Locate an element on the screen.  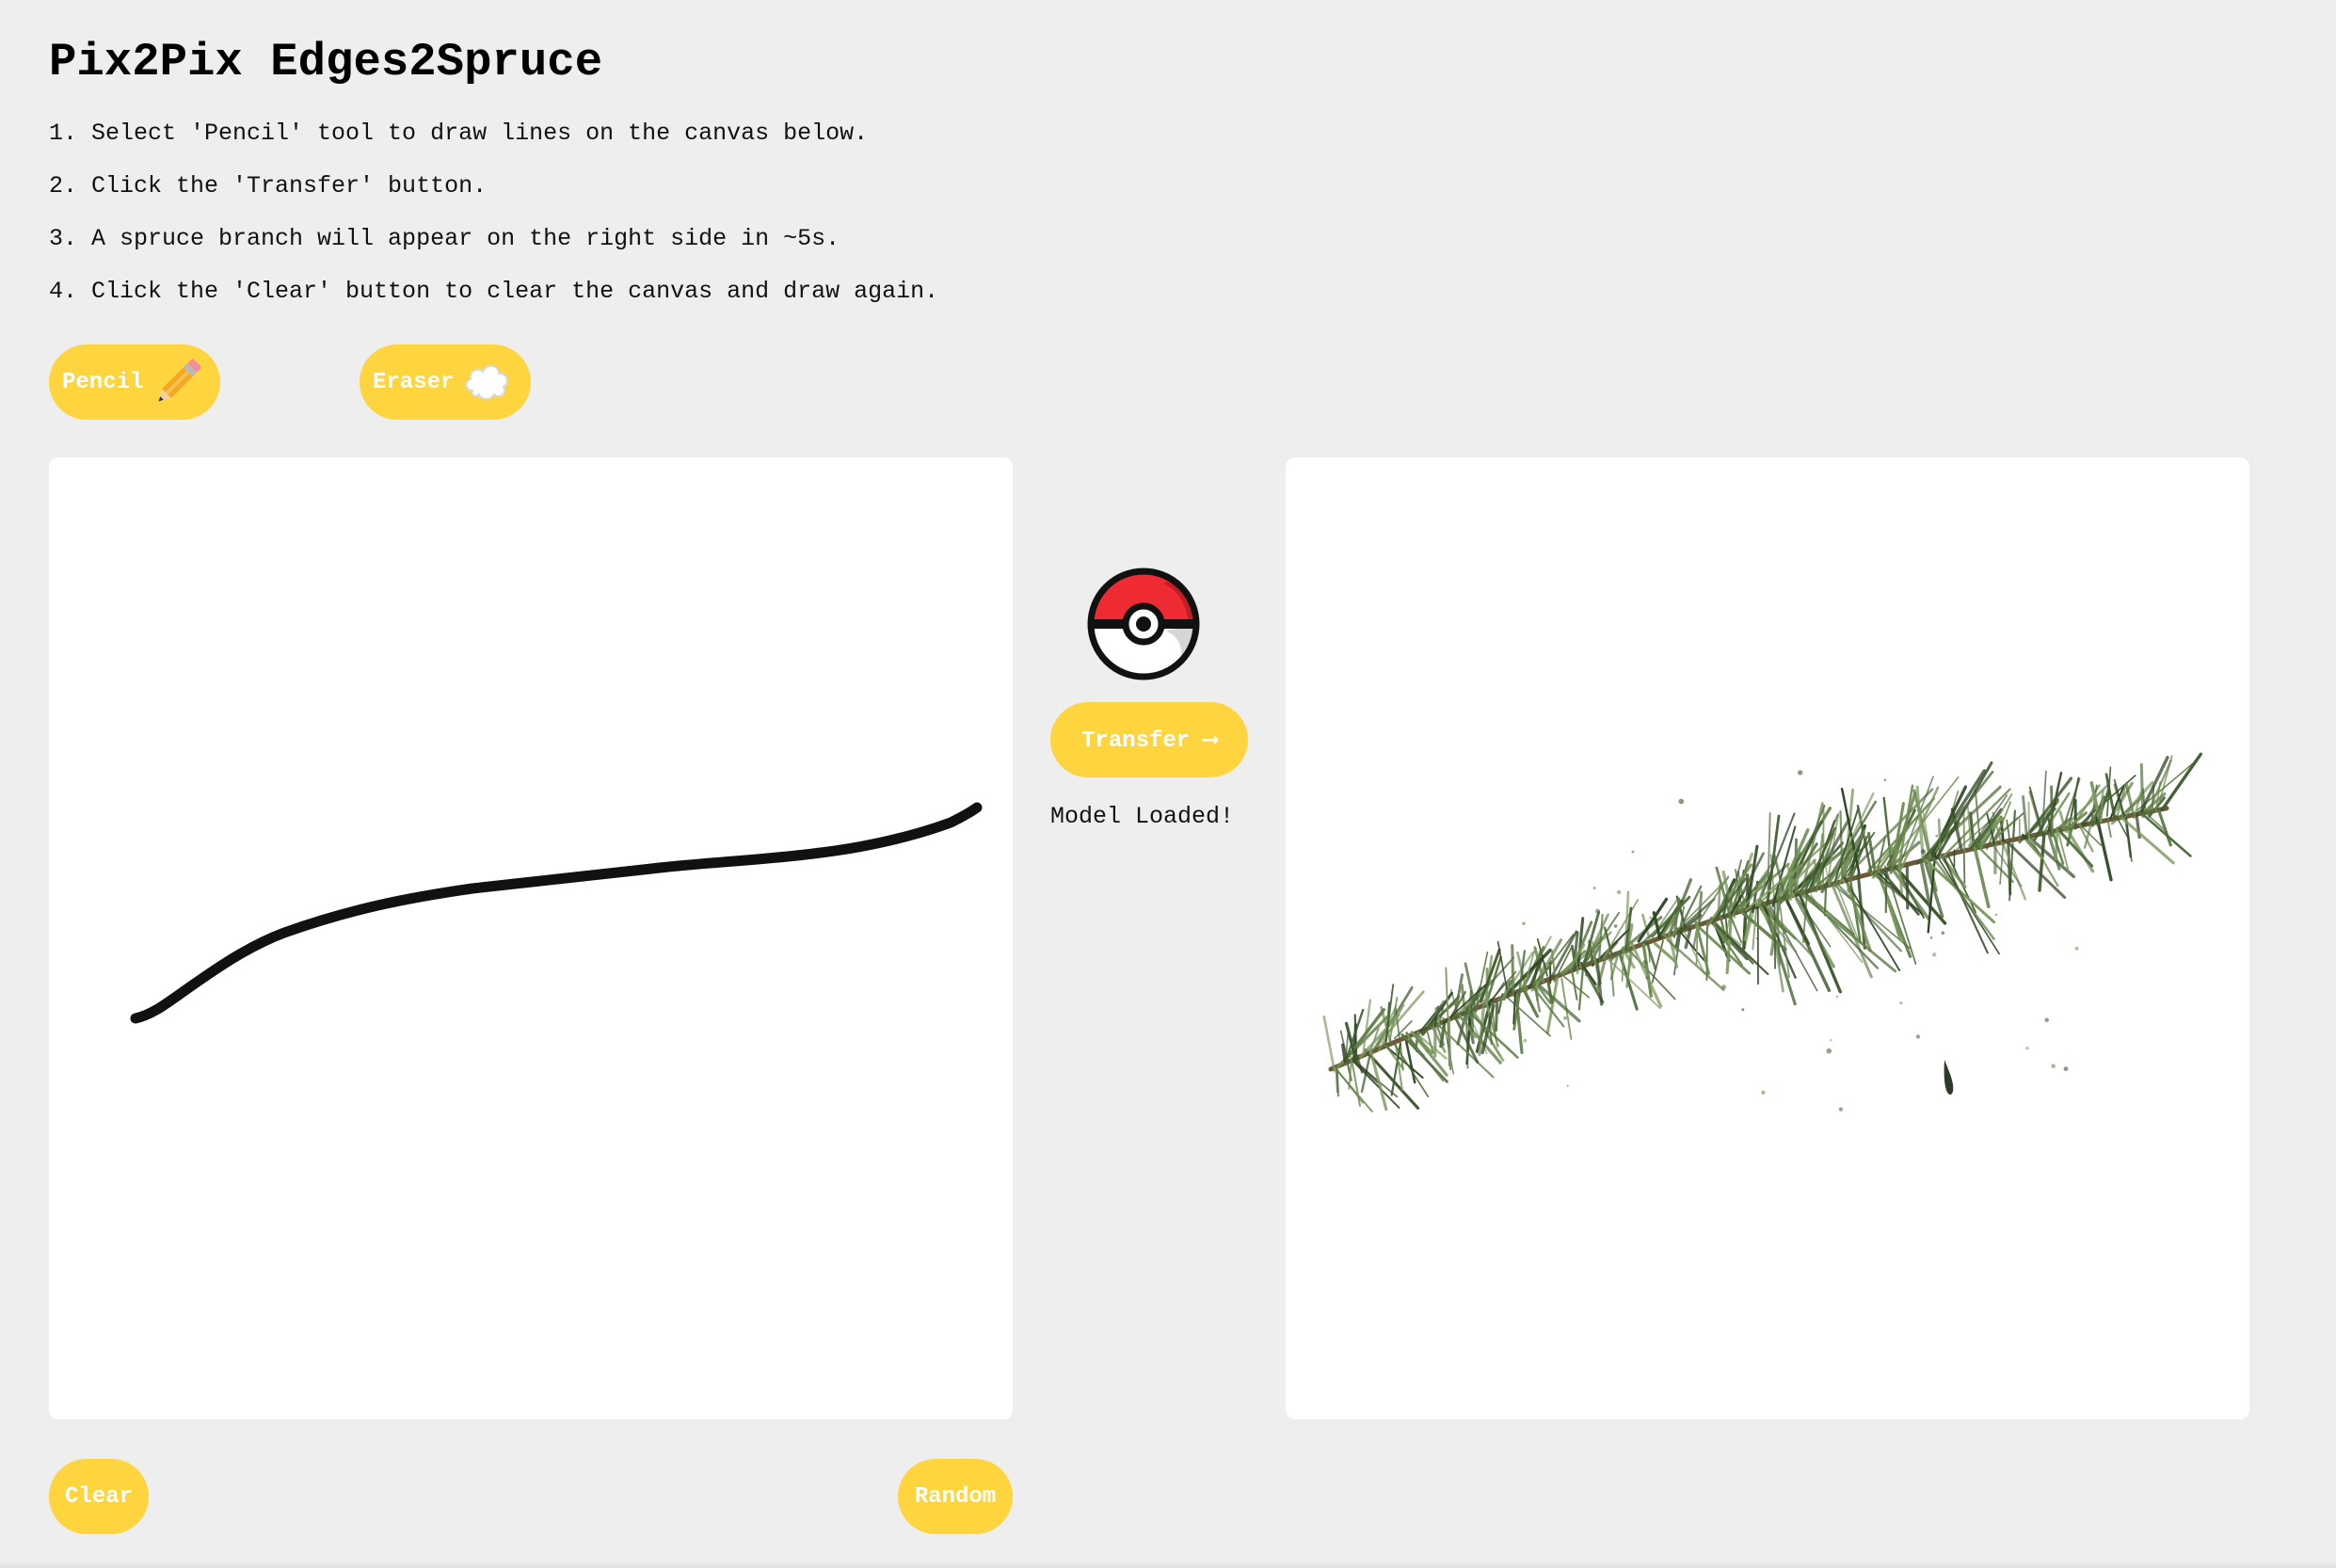
window-bottom-edge is located at coordinates (1168, 1564).